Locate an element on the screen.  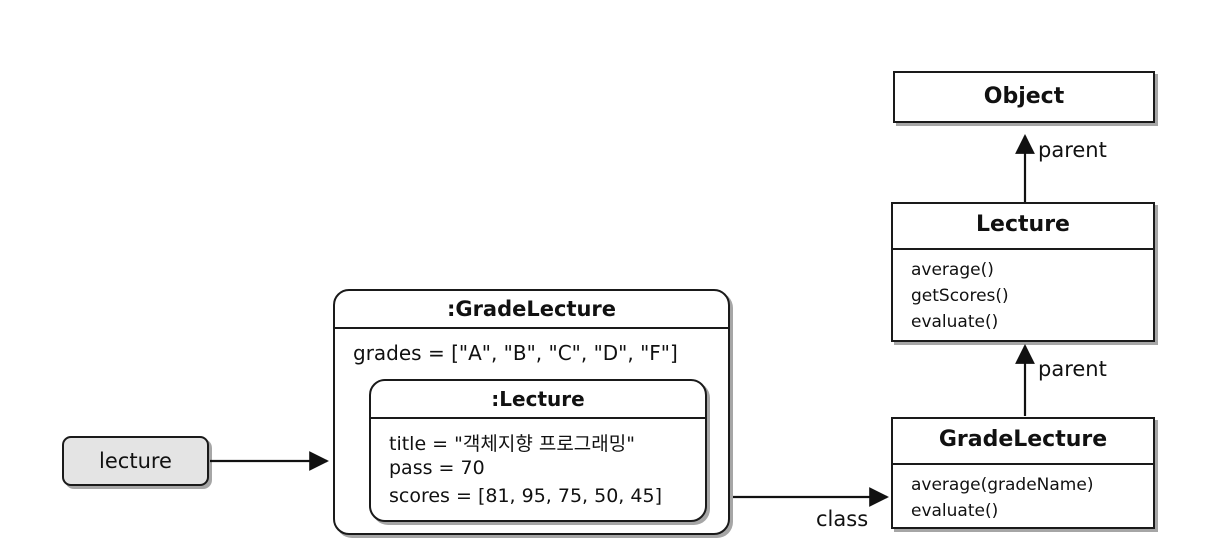
instance-title: :GradeLecture is located at coordinates (531, 309).